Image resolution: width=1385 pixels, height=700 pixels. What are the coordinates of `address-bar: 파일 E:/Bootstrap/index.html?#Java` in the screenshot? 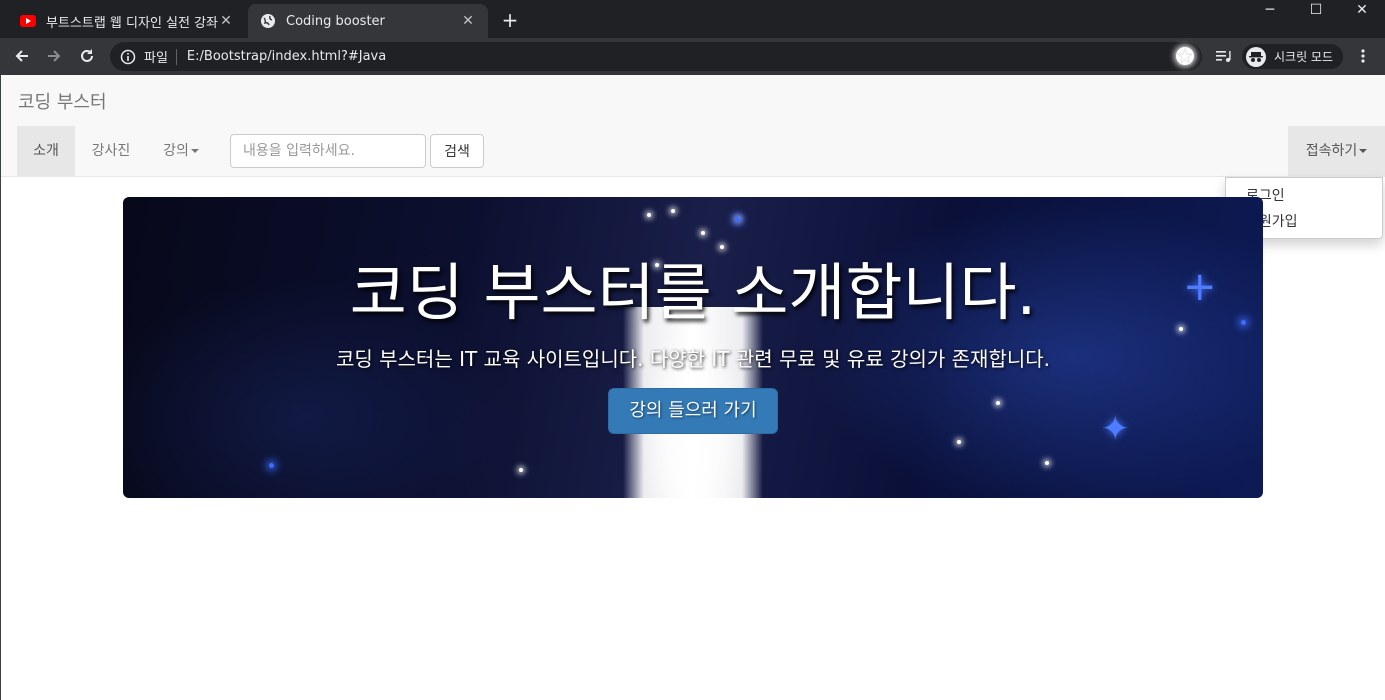 It's located at (656, 56).